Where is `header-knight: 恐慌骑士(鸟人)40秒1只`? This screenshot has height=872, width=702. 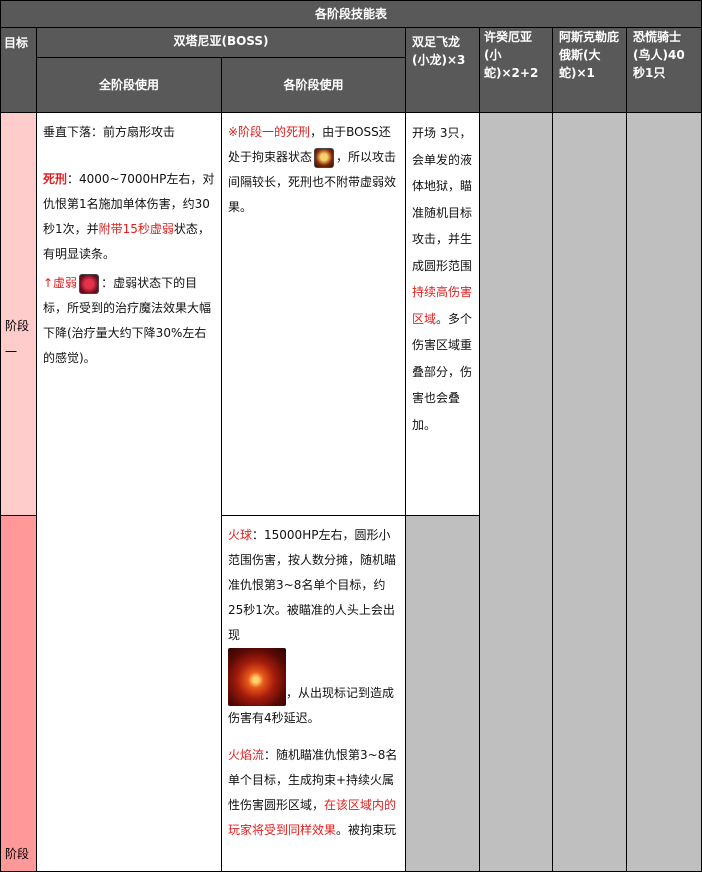 header-knight: 恐慌骑士(鸟人)40秒1只 is located at coordinates (663, 70).